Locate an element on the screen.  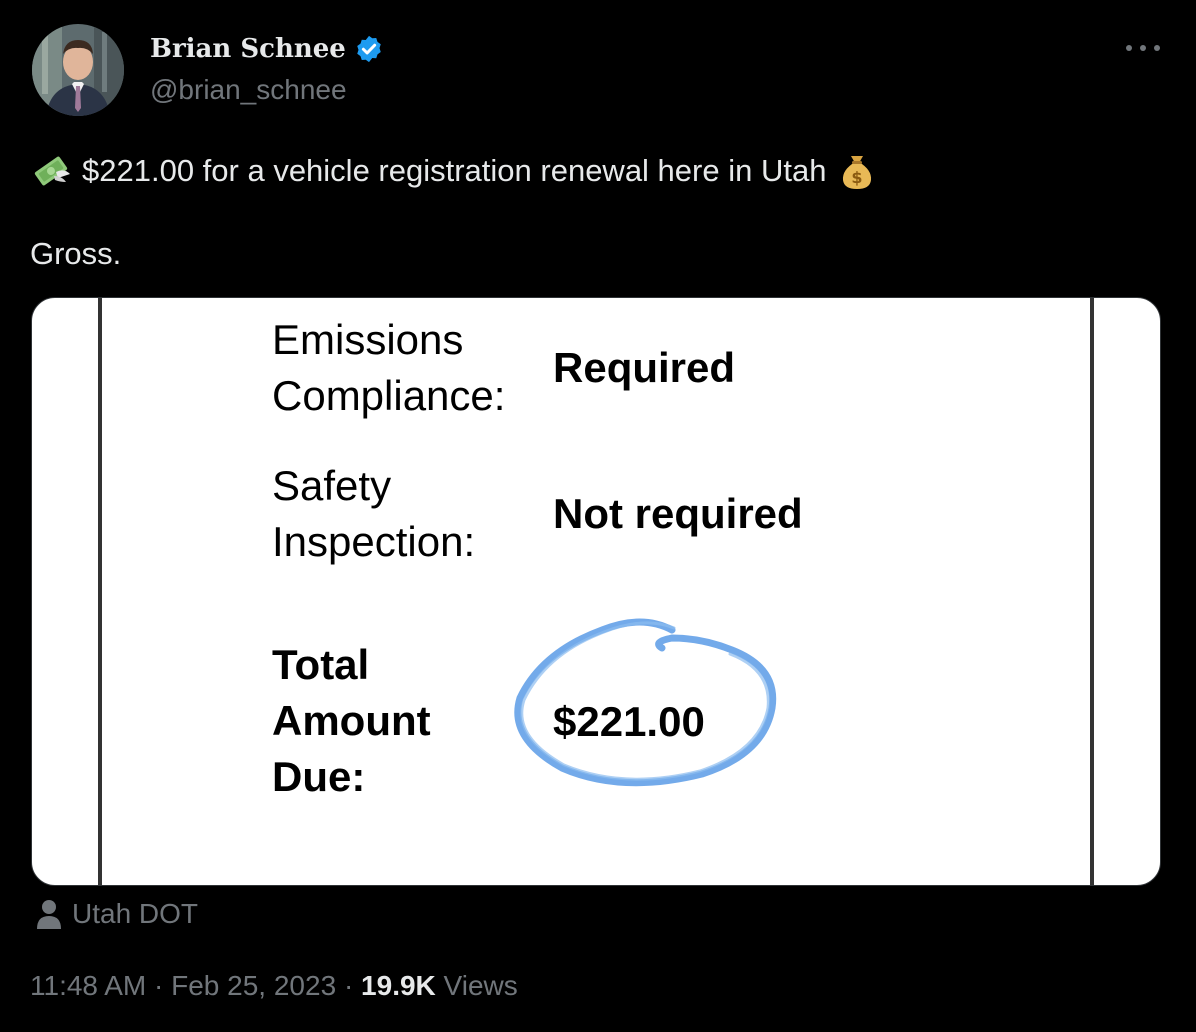
document-border-left is located at coordinates (100, 591).